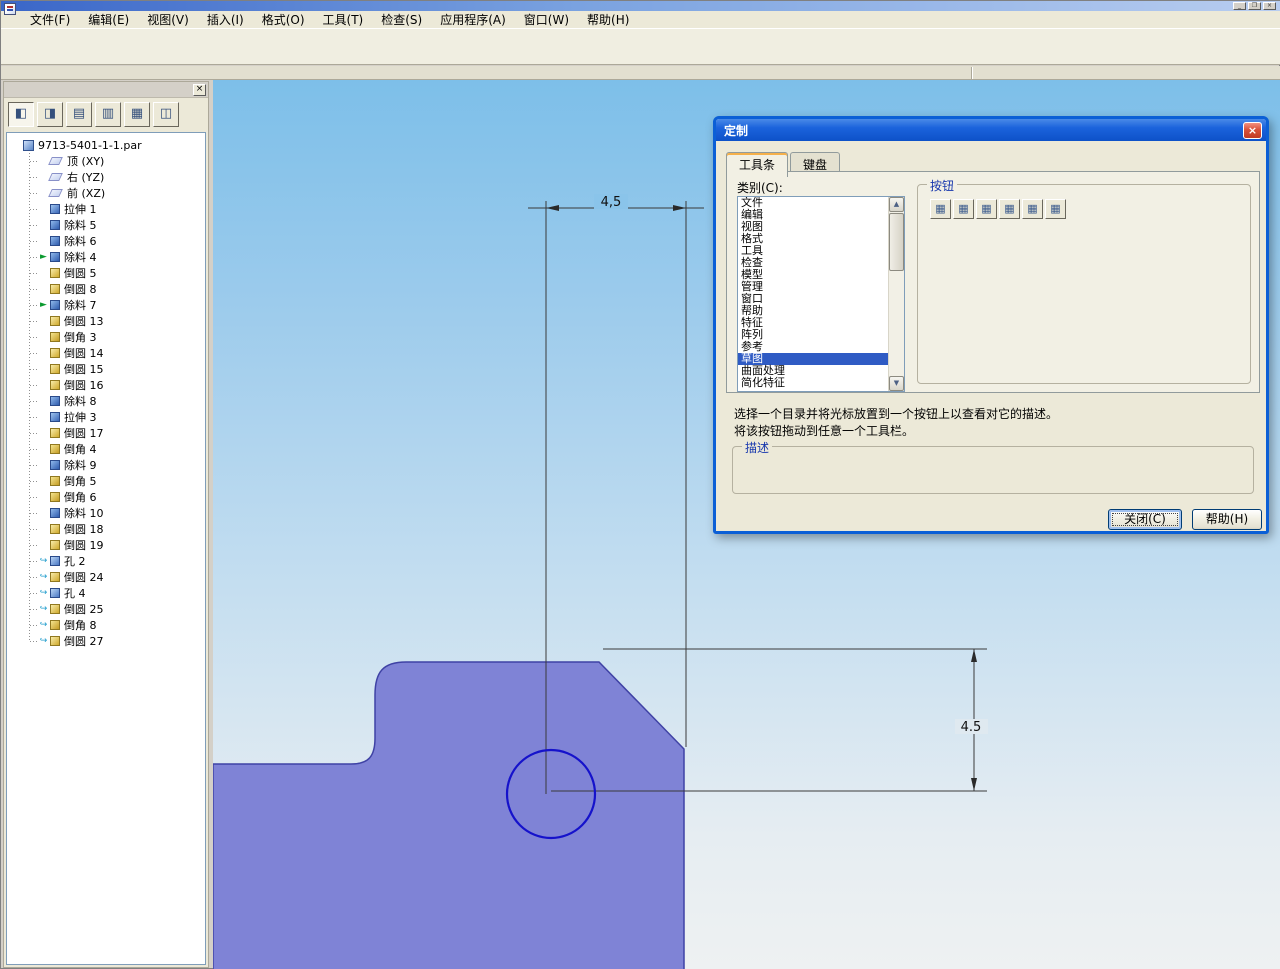 The height and width of the screenshot is (969, 1280). Describe the element at coordinates (1145, 519) in the screenshot. I see `dialog-close-action-button: 关闭(C)` at that location.